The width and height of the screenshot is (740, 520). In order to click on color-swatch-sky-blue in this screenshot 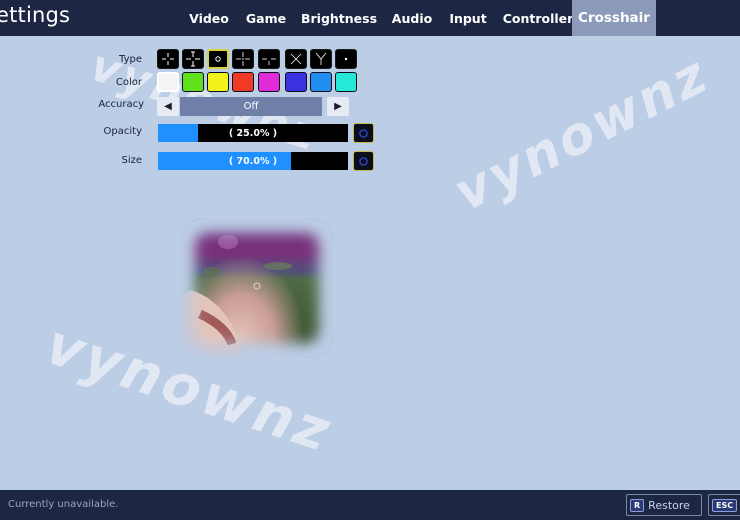, I will do `click(321, 82)`.